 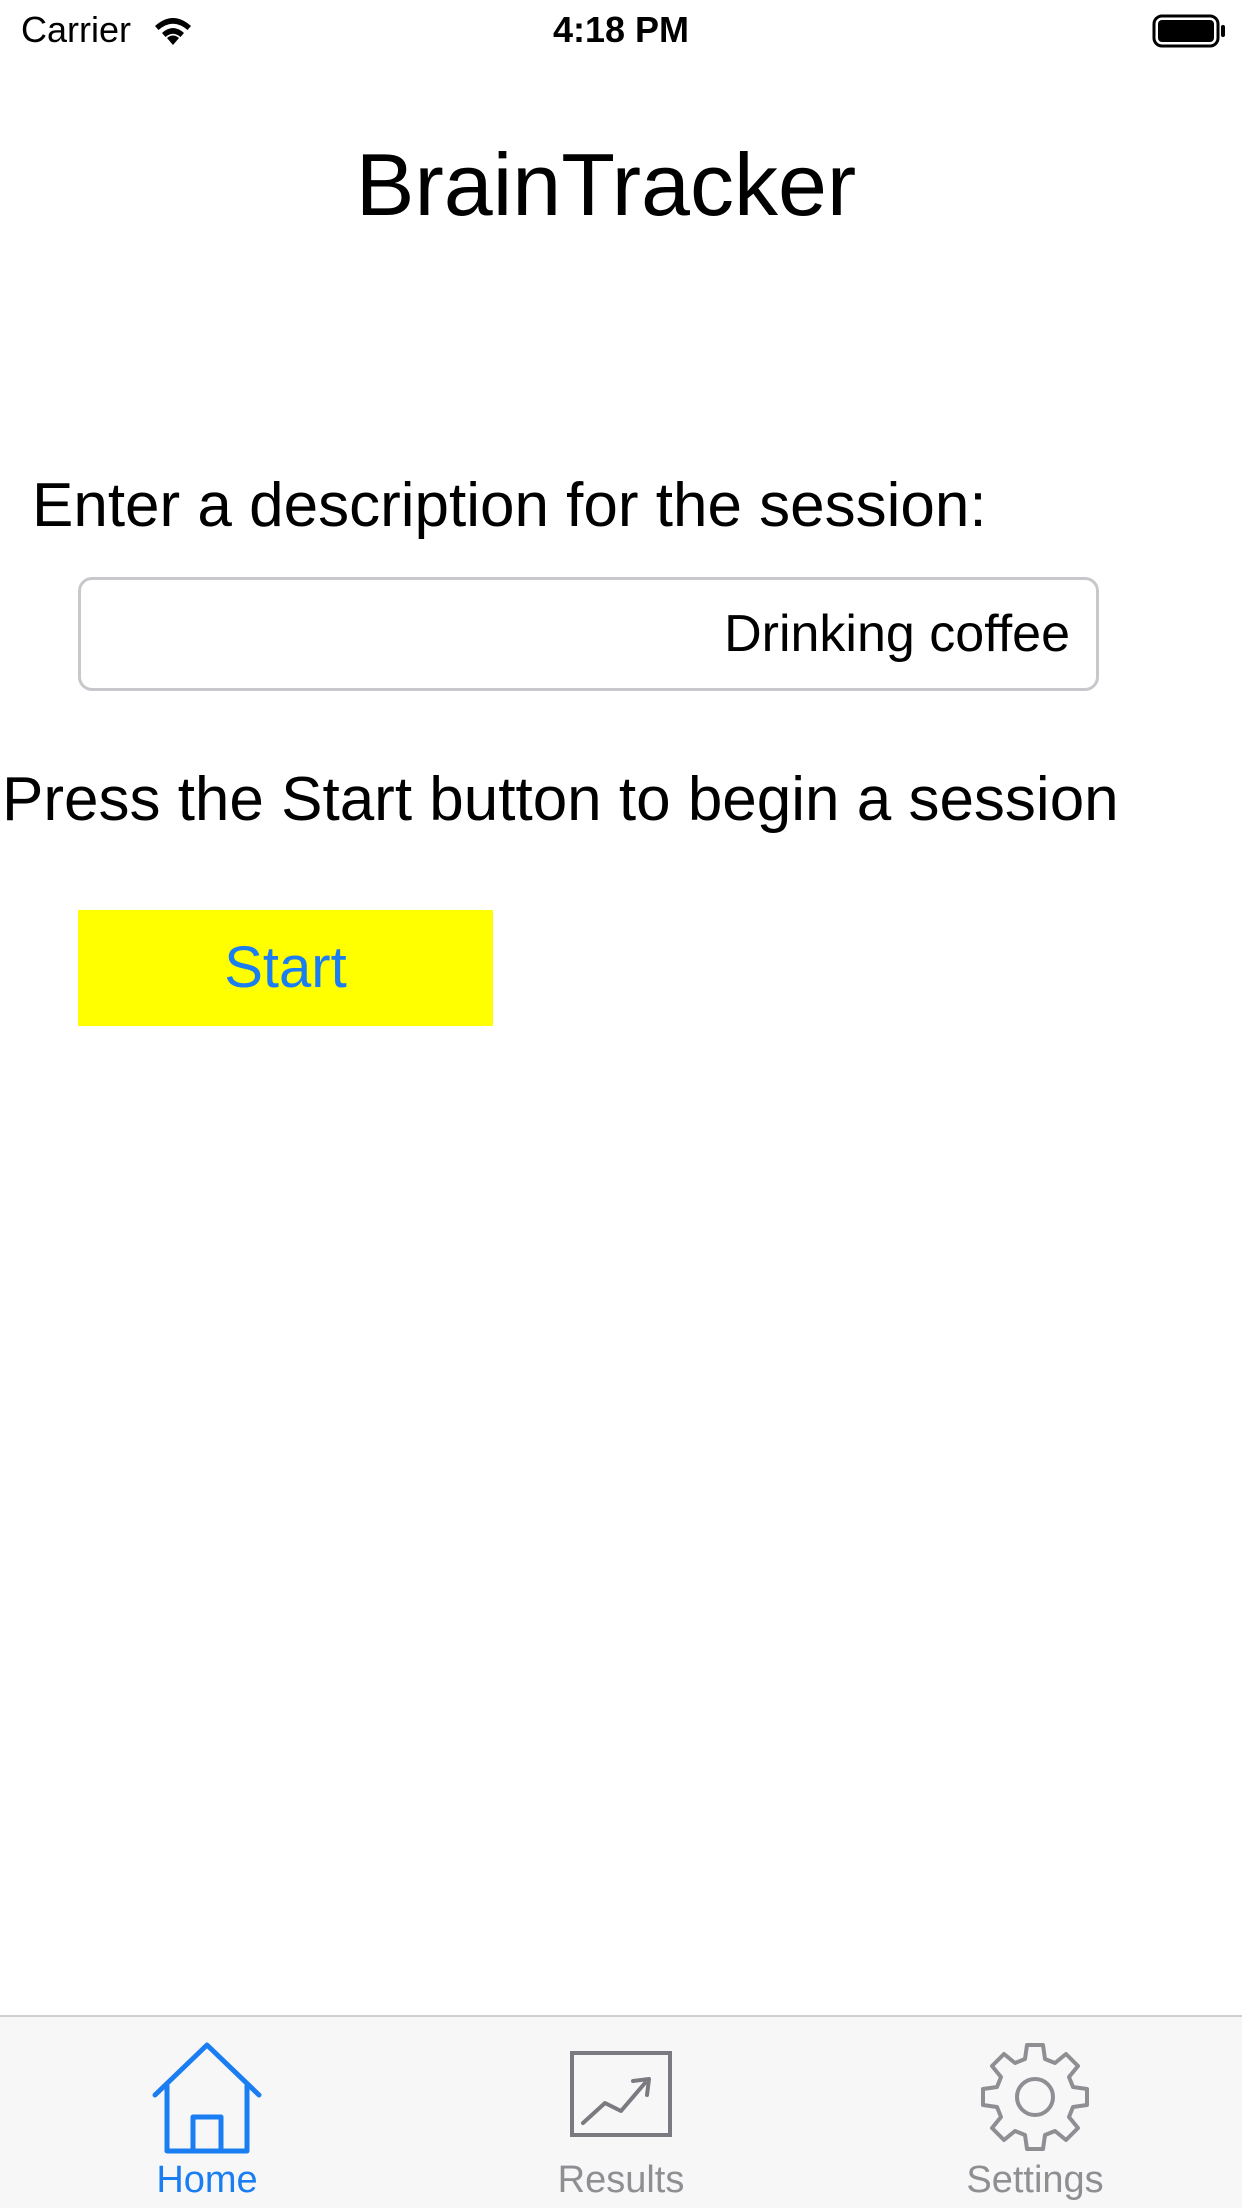 What do you see at coordinates (621, 2180) in the screenshot?
I see `tab-label-results: Results` at bounding box center [621, 2180].